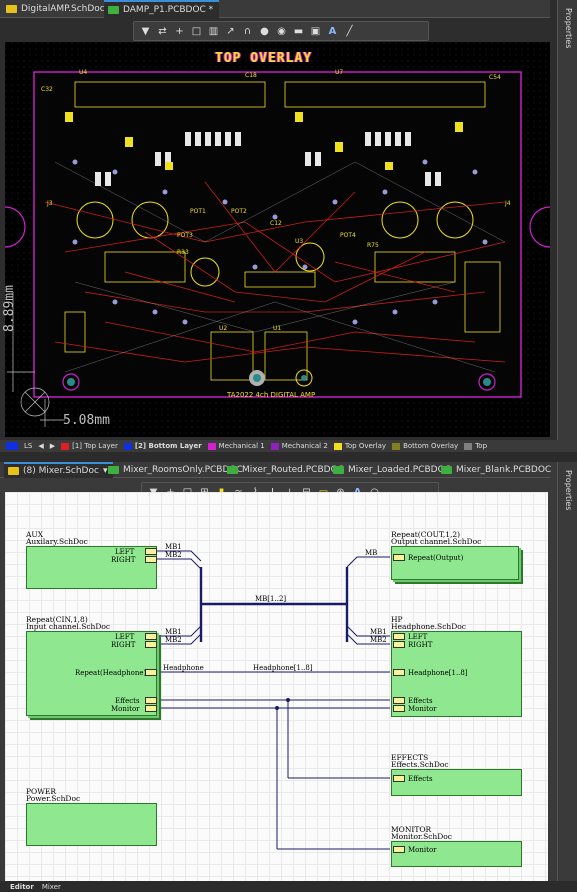  Describe the element at coordinates (162, 9) in the screenshot. I see `tab-damp-p1-pcbdoc: DAMP_P1.PCBDOC *` at that location.